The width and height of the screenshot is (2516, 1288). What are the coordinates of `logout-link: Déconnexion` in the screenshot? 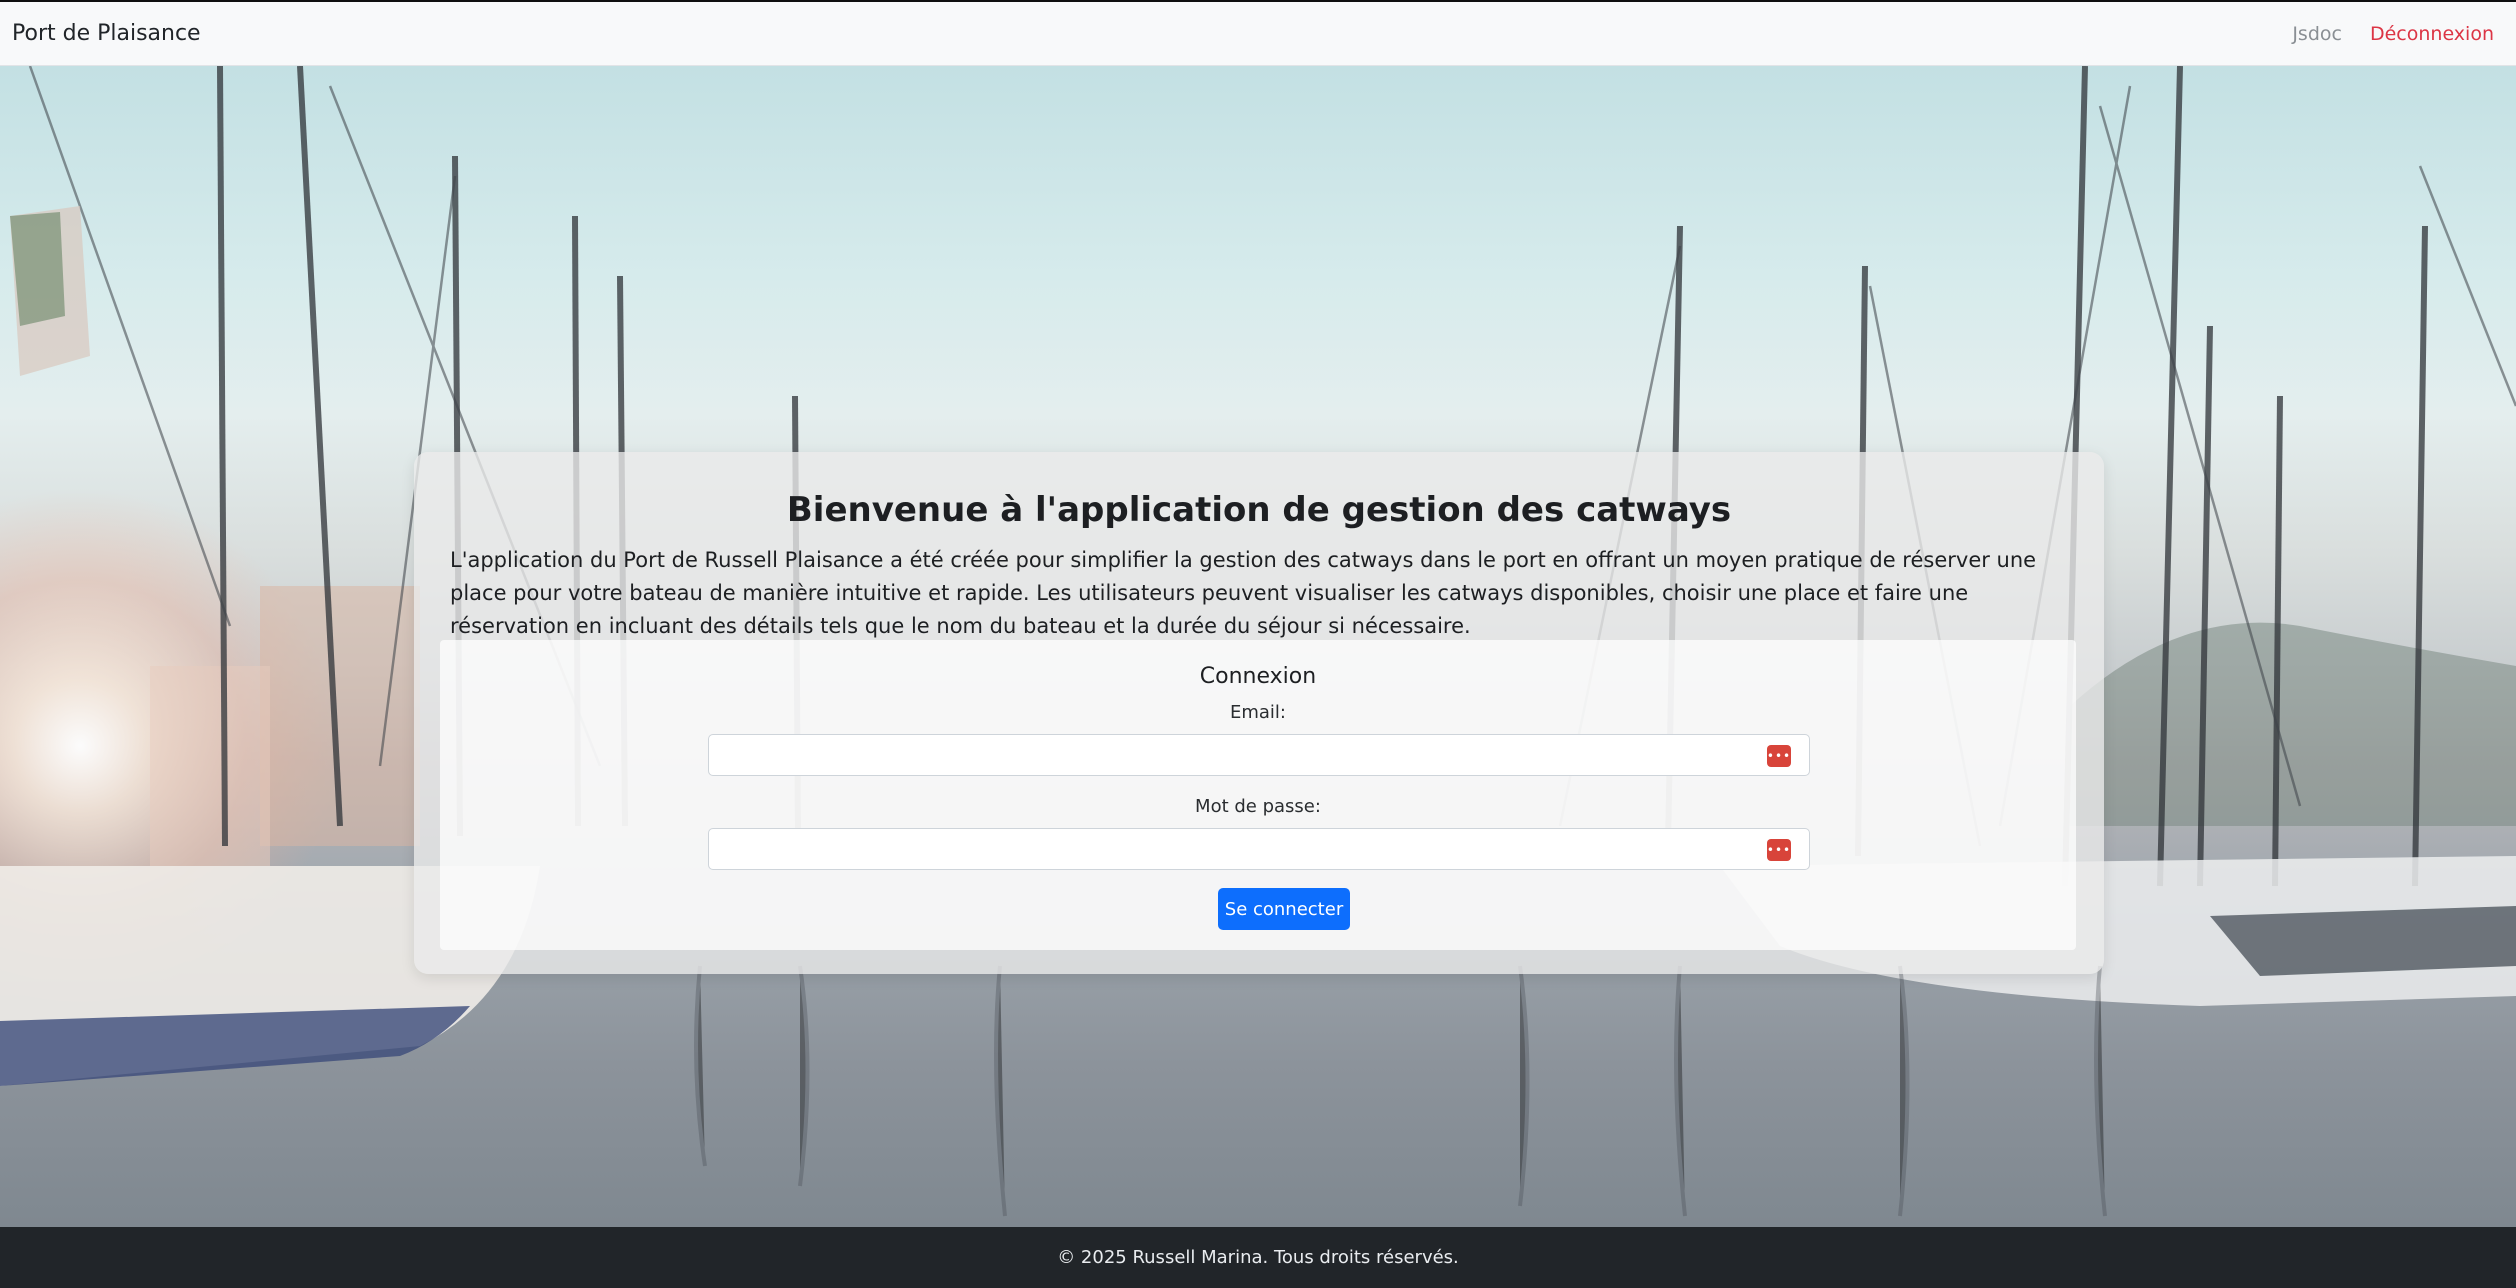 It's located at (2432, 34).